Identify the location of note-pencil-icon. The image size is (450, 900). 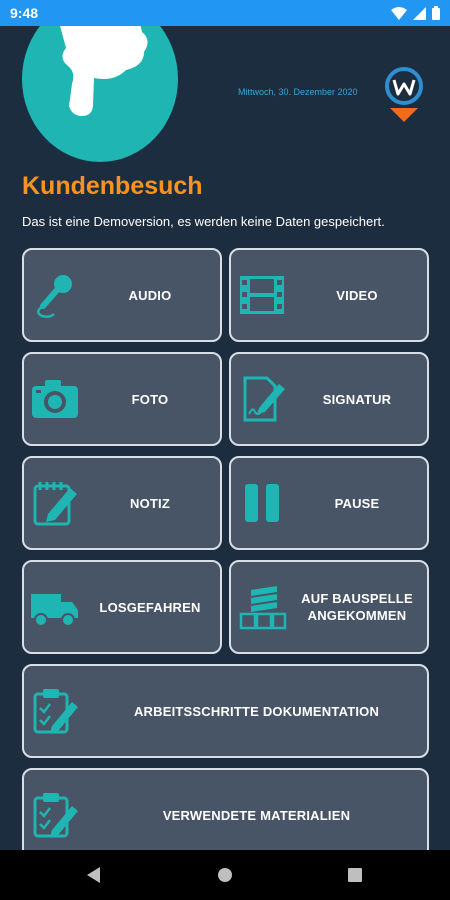
(55, 504).